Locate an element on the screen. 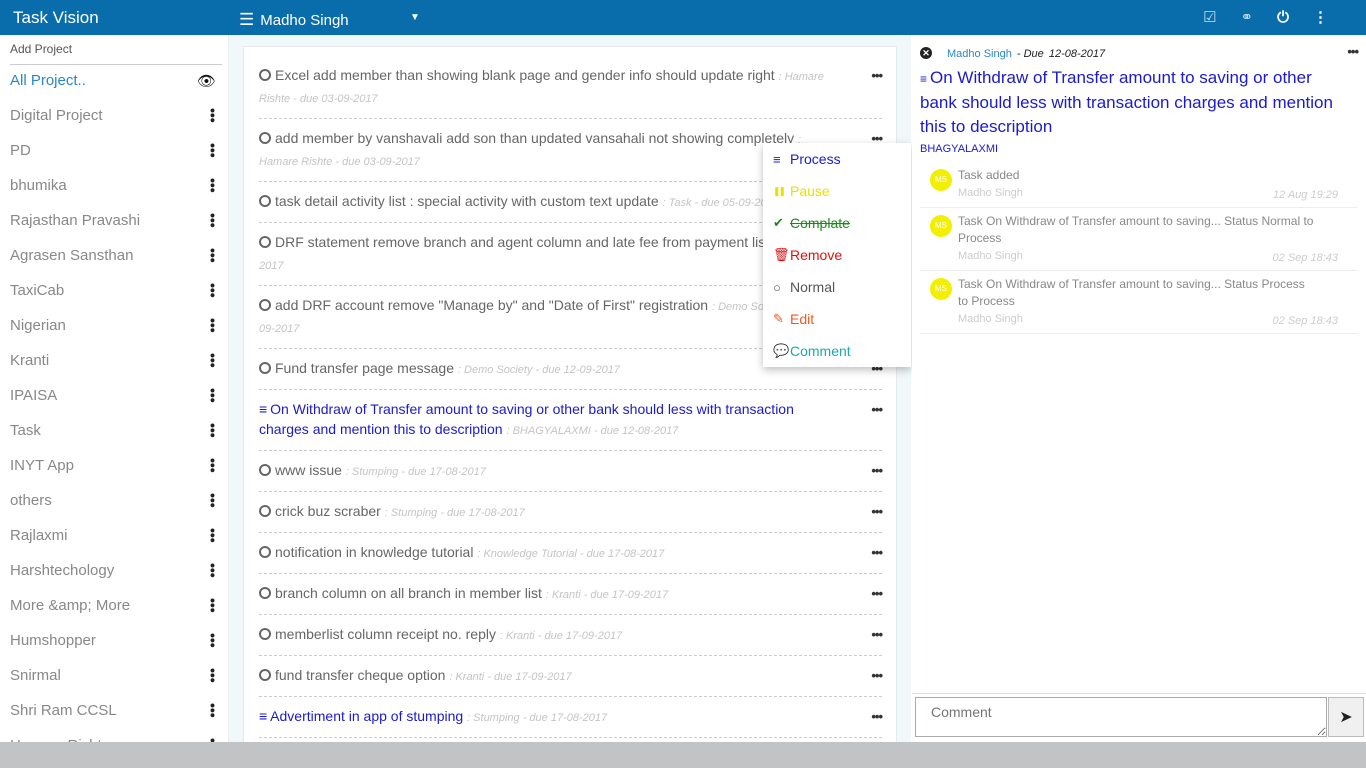  menu-item-complate: ✔ Complate is located at coordinates (837, 223).